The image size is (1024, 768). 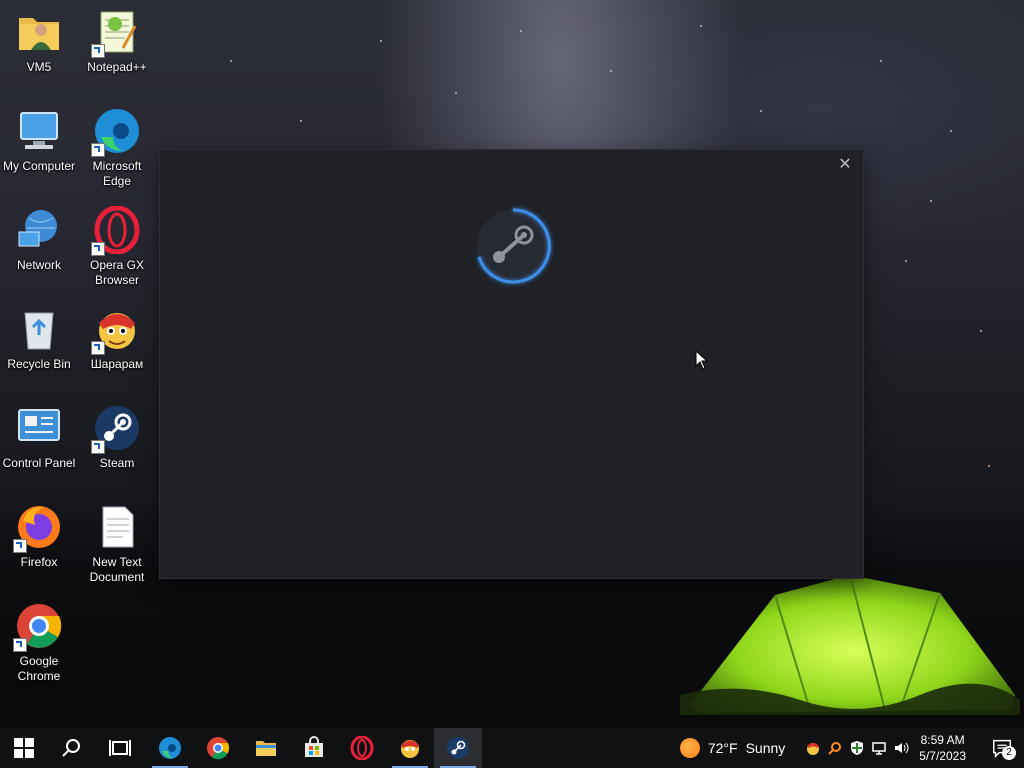 I want to click on folder-user-icon, so click(x=39, y=32).